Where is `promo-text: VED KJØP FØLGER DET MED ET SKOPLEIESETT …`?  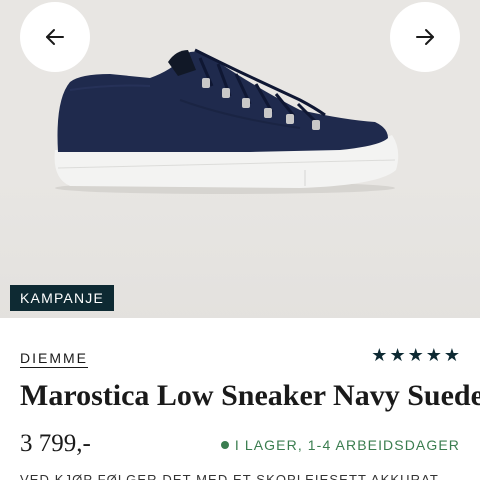 promo-text: VED KJØP FØLGER DET MED ET SKOPLEIESETT … is located at coordinates (229, 476).